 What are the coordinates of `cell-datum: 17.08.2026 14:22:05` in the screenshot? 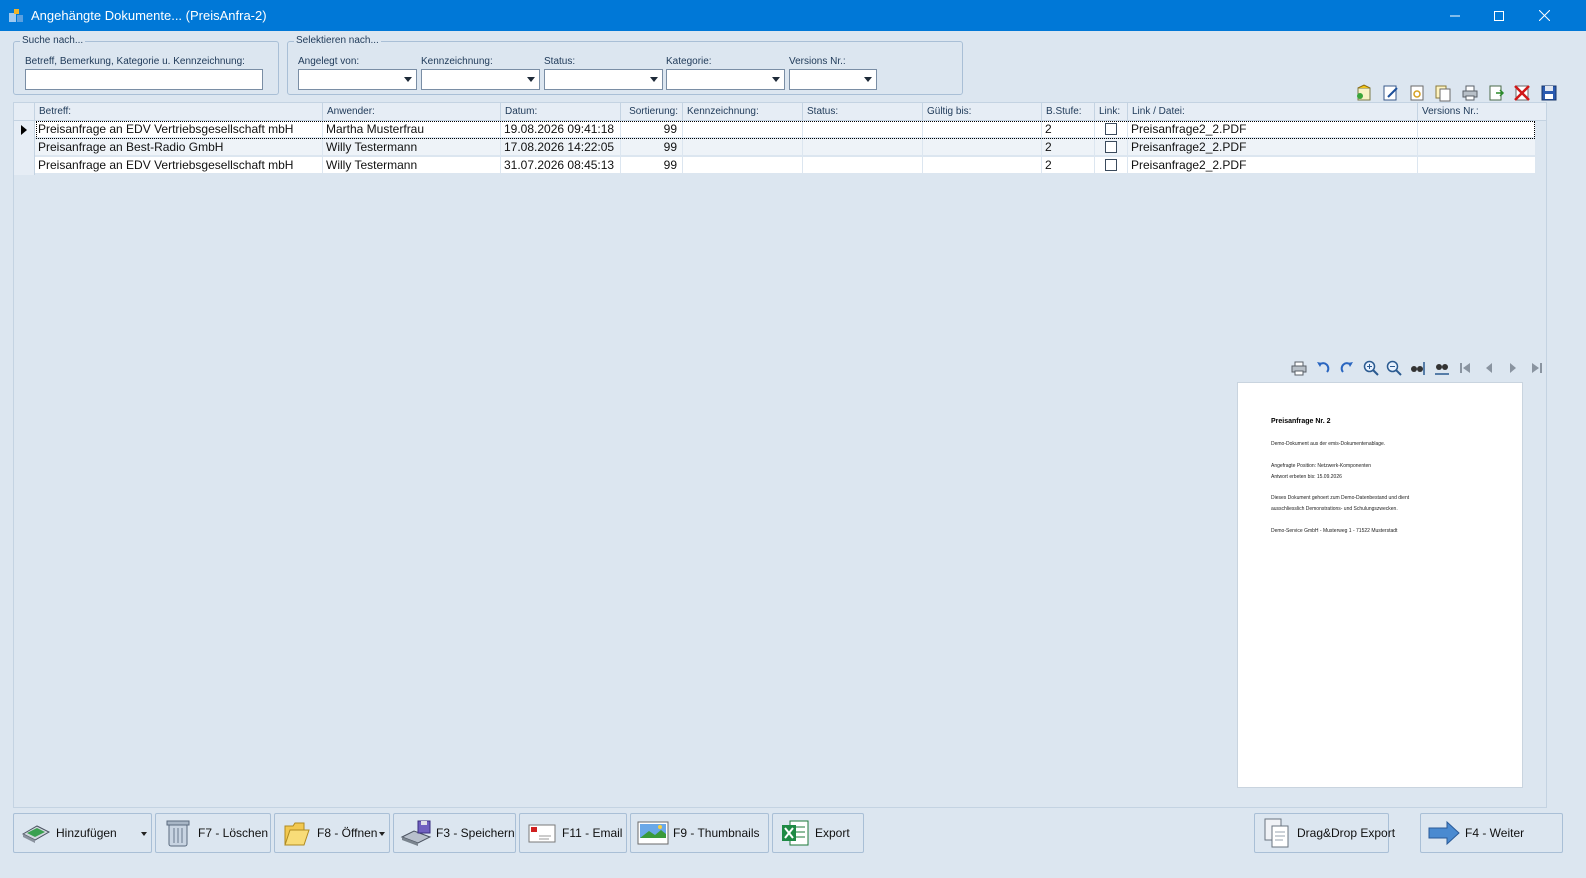 It's located at (561, 147).